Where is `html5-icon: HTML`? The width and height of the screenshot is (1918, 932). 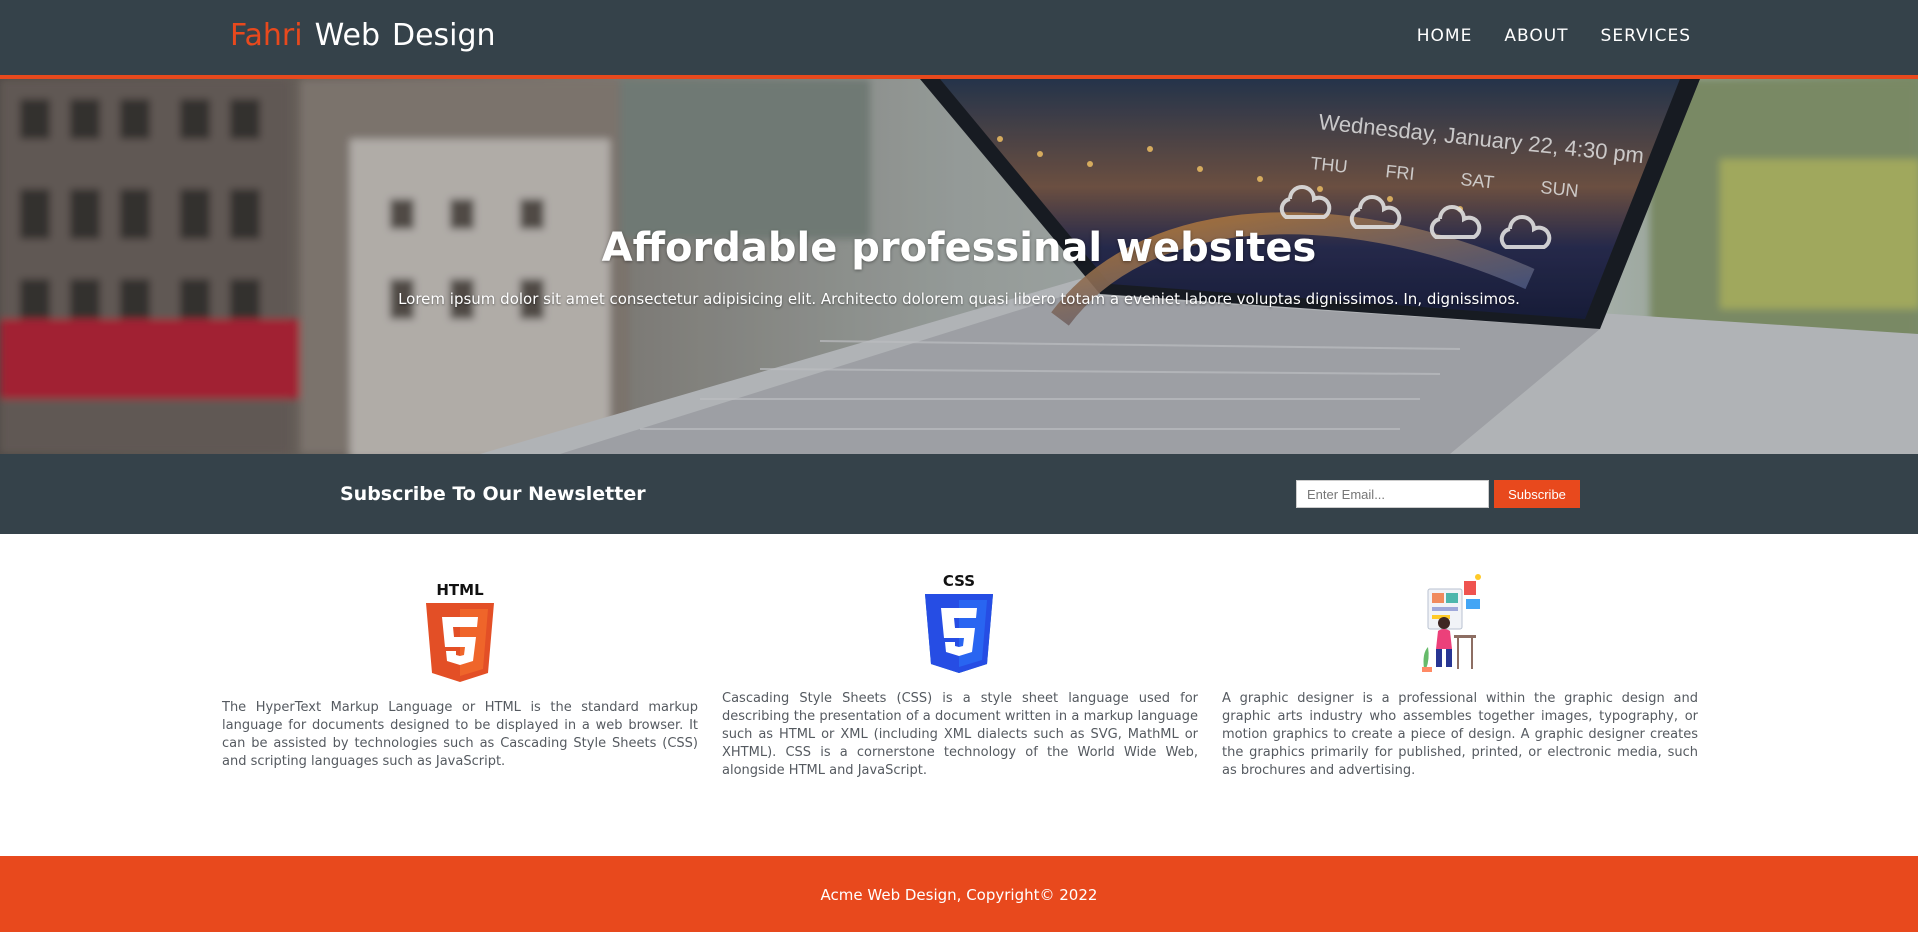 html5-icon: HTML is located at coordinates (460, 634).